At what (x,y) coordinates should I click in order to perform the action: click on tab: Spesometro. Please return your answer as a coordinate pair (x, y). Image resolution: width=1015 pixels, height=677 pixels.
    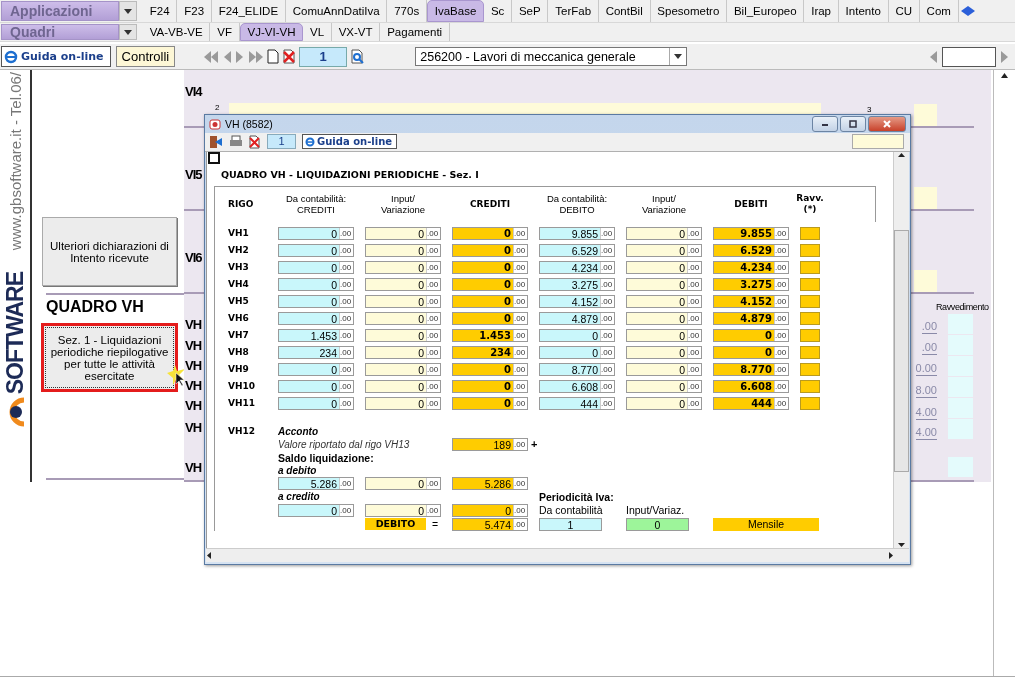
    Looking at the image, I should click on (689, 11).